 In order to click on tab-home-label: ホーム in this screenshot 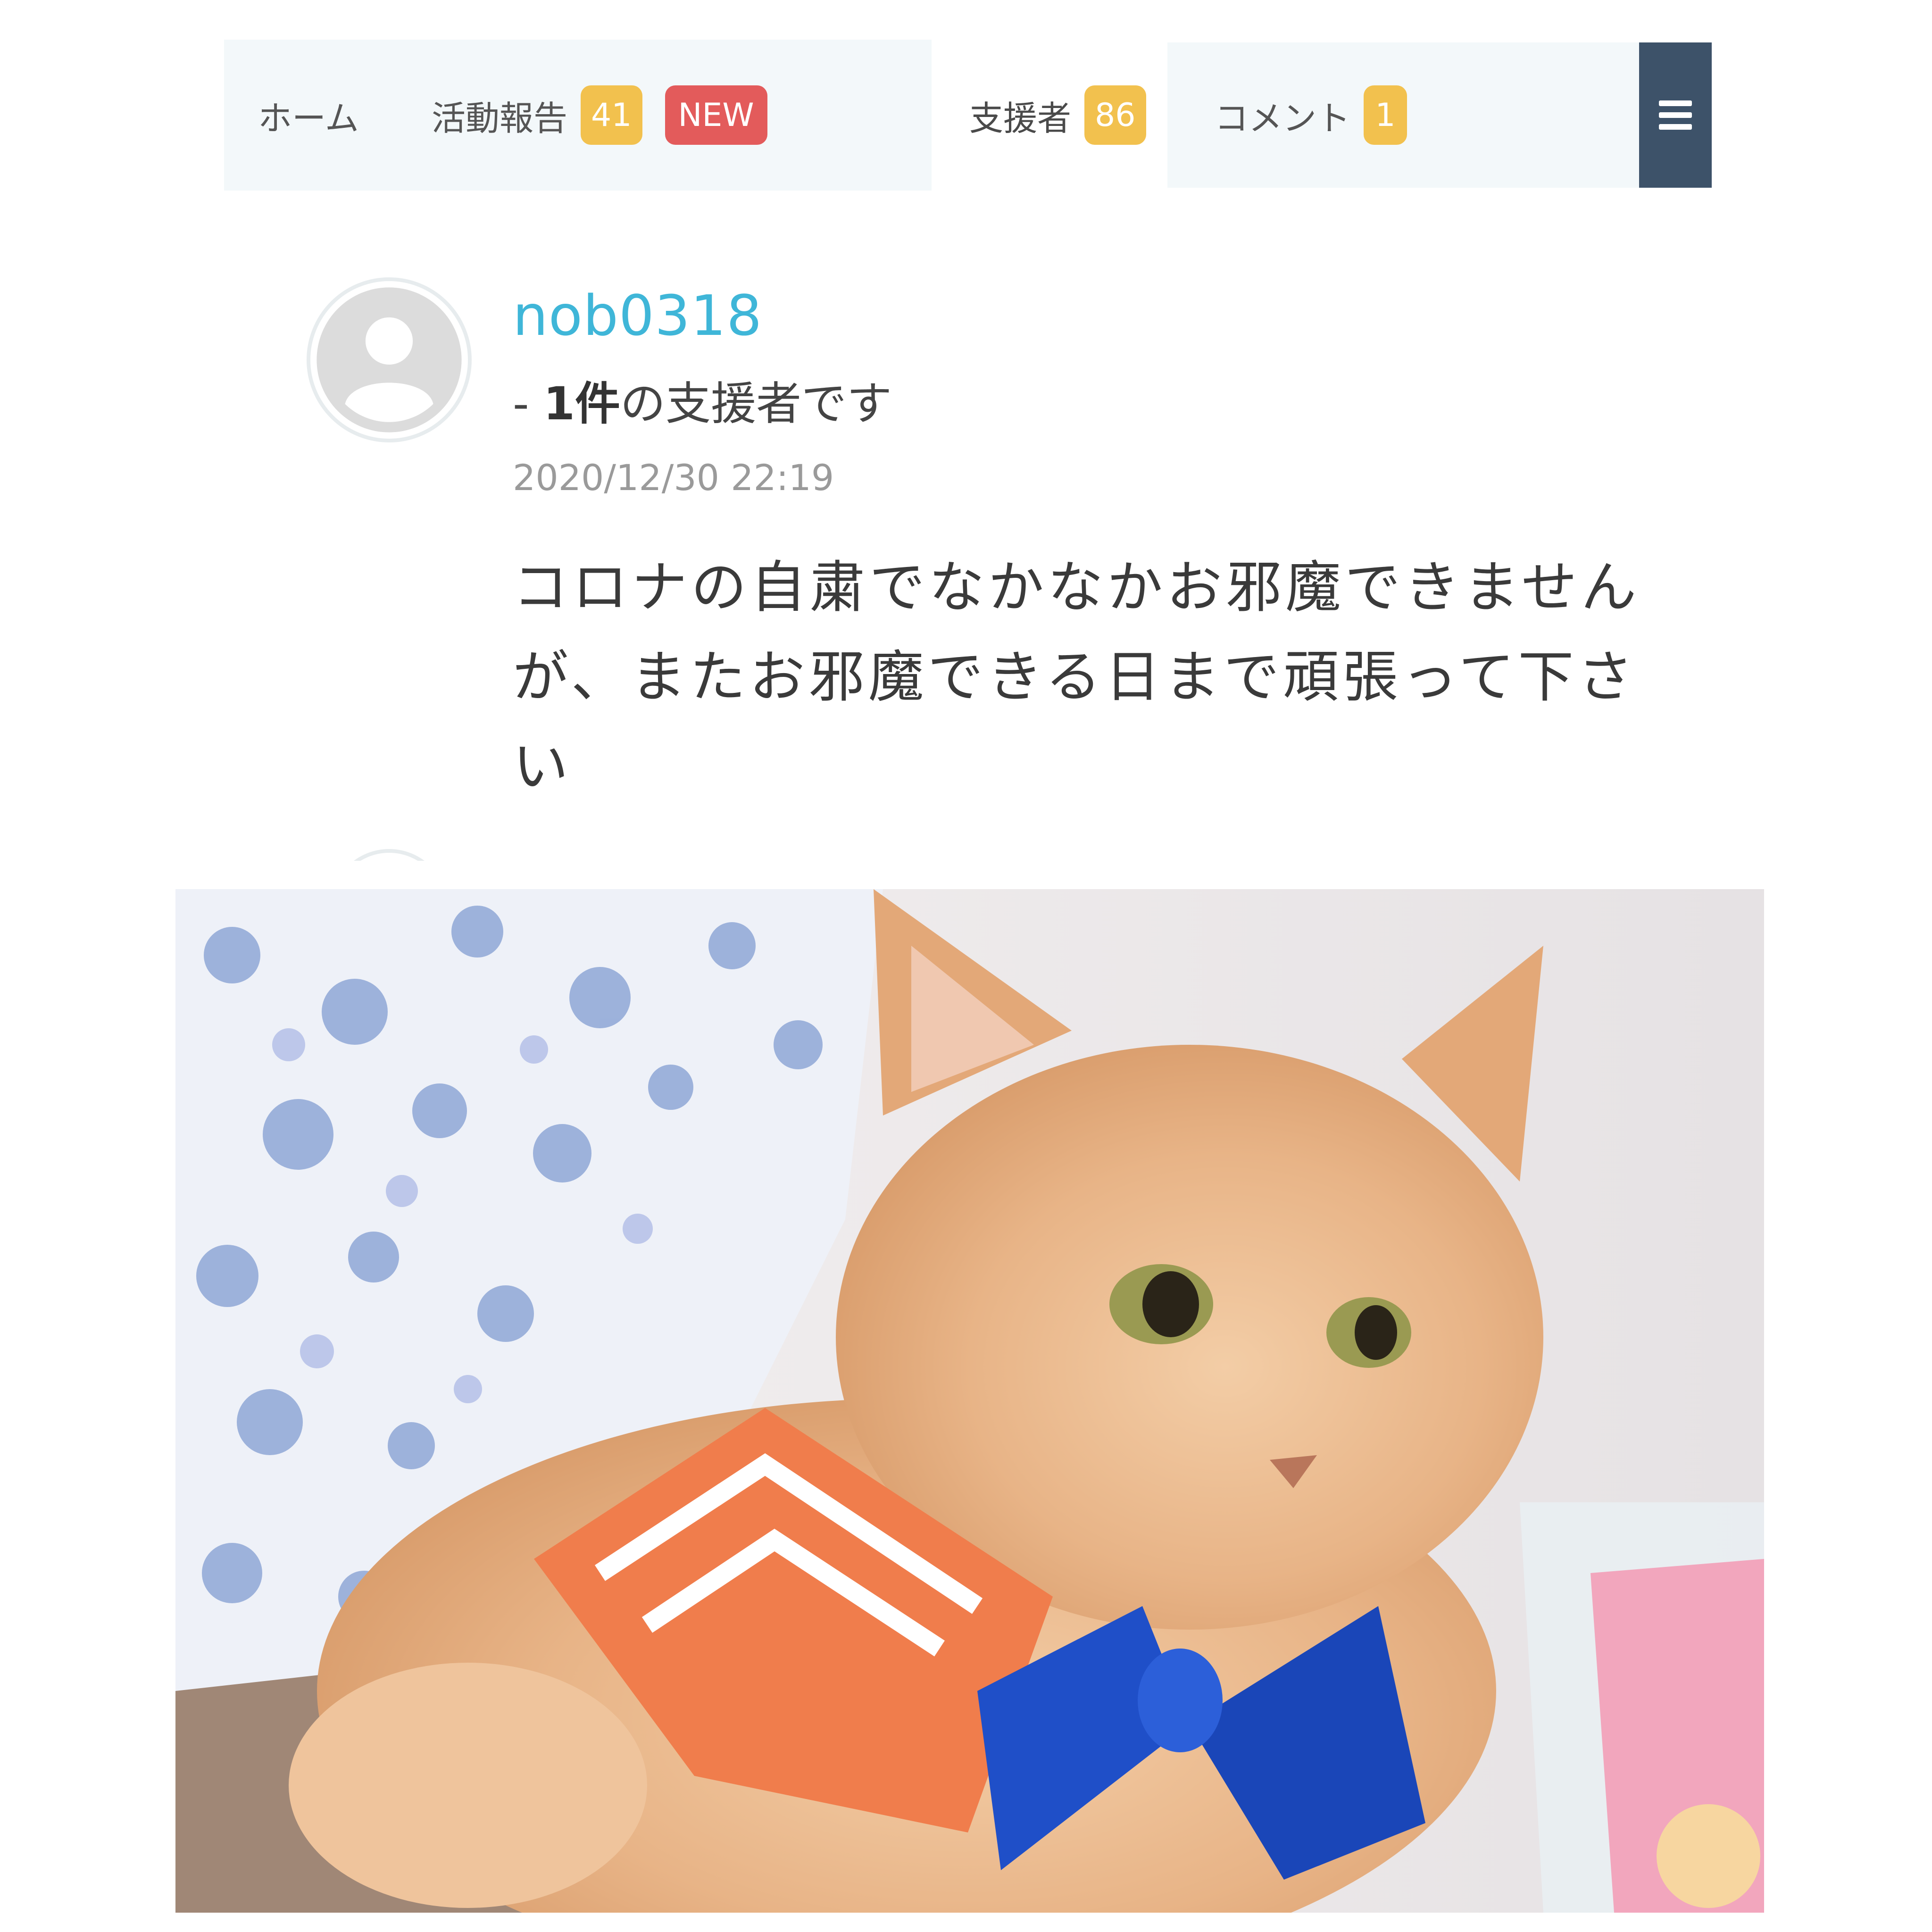, I will do `click(309, 118)`.